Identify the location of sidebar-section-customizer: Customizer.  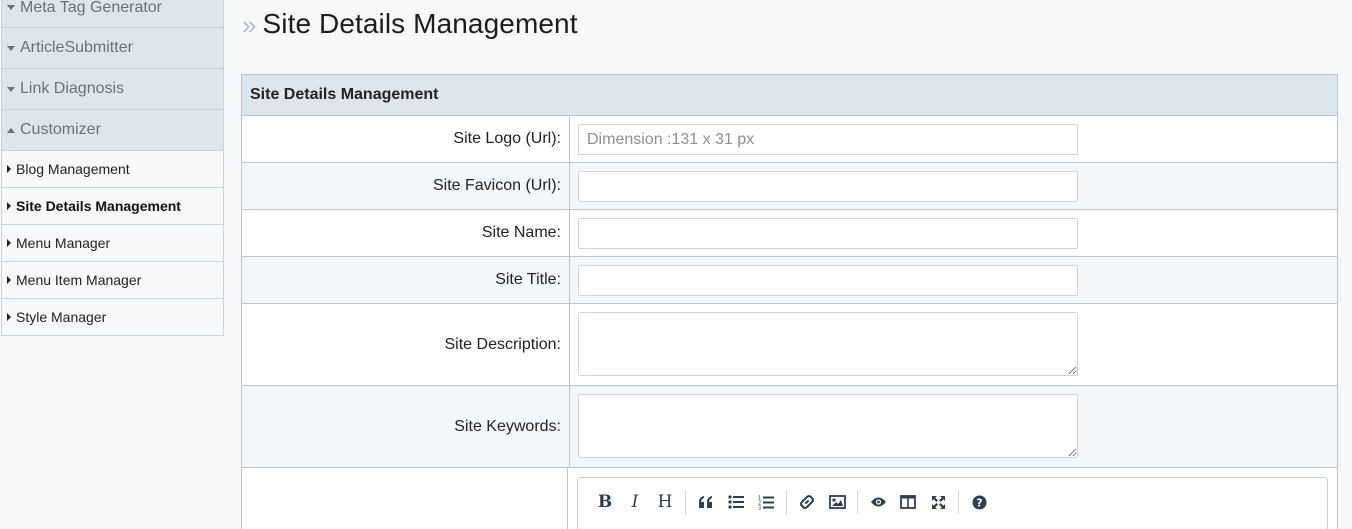
(112, 130).